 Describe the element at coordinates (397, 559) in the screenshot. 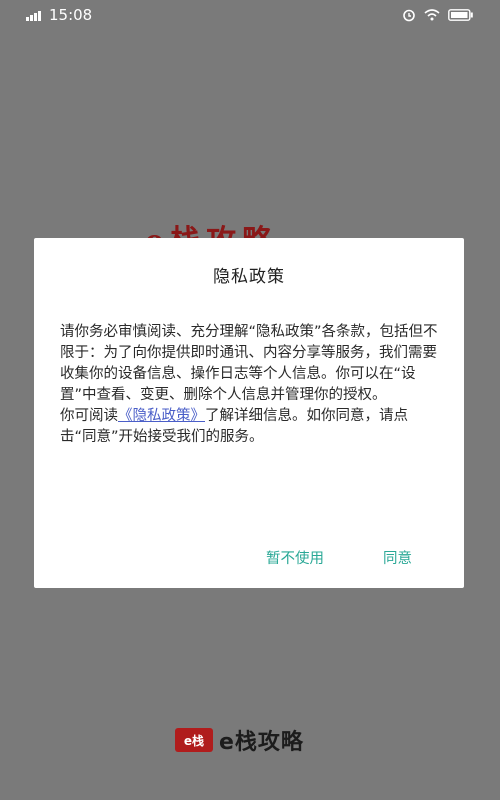

I see `agree-button: 同意` at that location.